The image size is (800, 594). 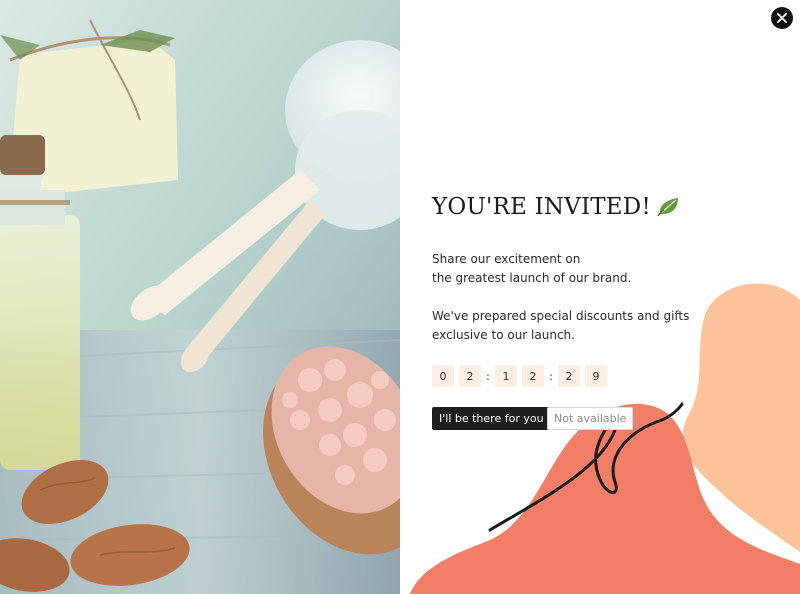 I want to click on popup-title: YOU'RE INVITED!, so click(x=556, y=208).